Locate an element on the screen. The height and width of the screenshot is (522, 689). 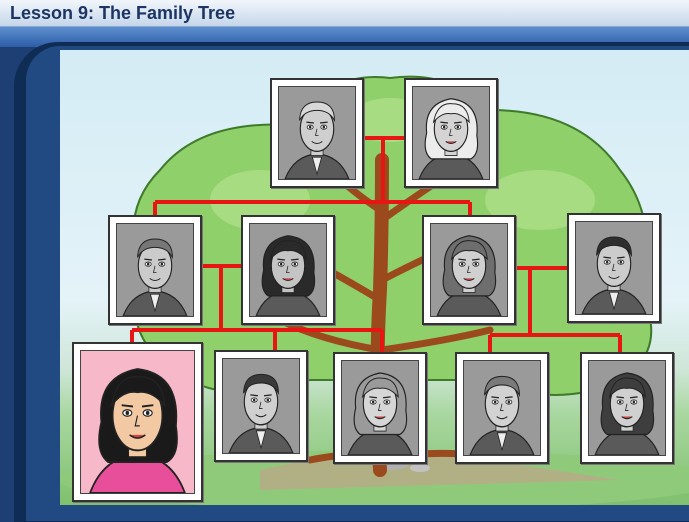
family-card-father is located at coordinates (155, 270).